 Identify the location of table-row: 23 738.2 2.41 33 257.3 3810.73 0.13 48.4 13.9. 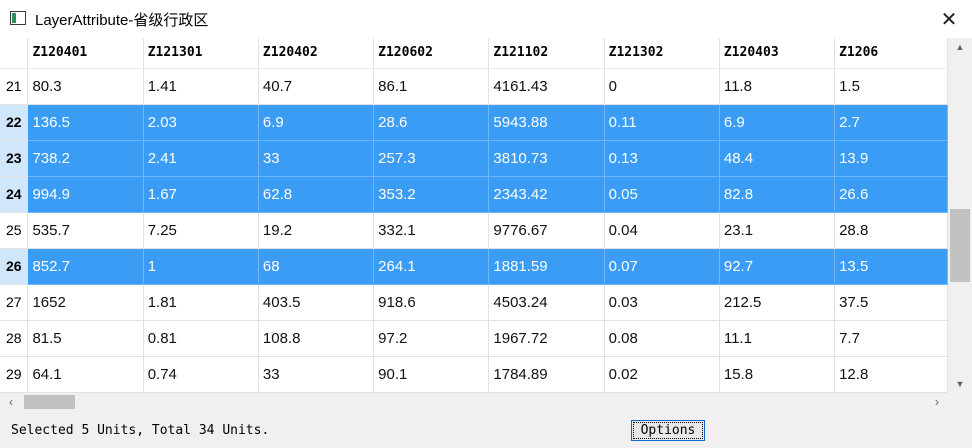
(474, 158).